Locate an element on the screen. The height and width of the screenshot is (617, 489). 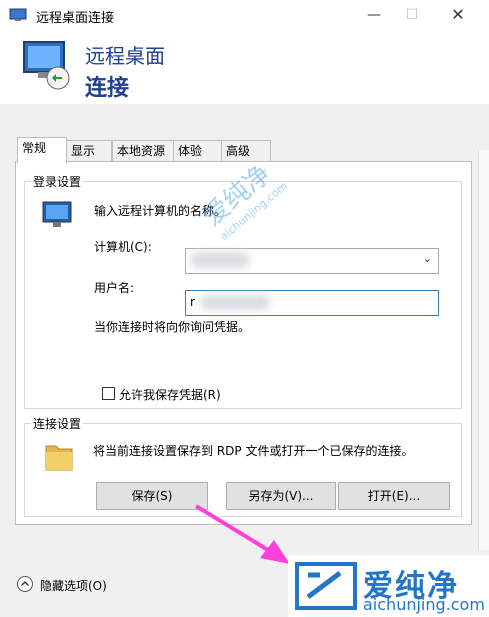
window-title: 远程桌面连接 is located at coordinates (75, 18).